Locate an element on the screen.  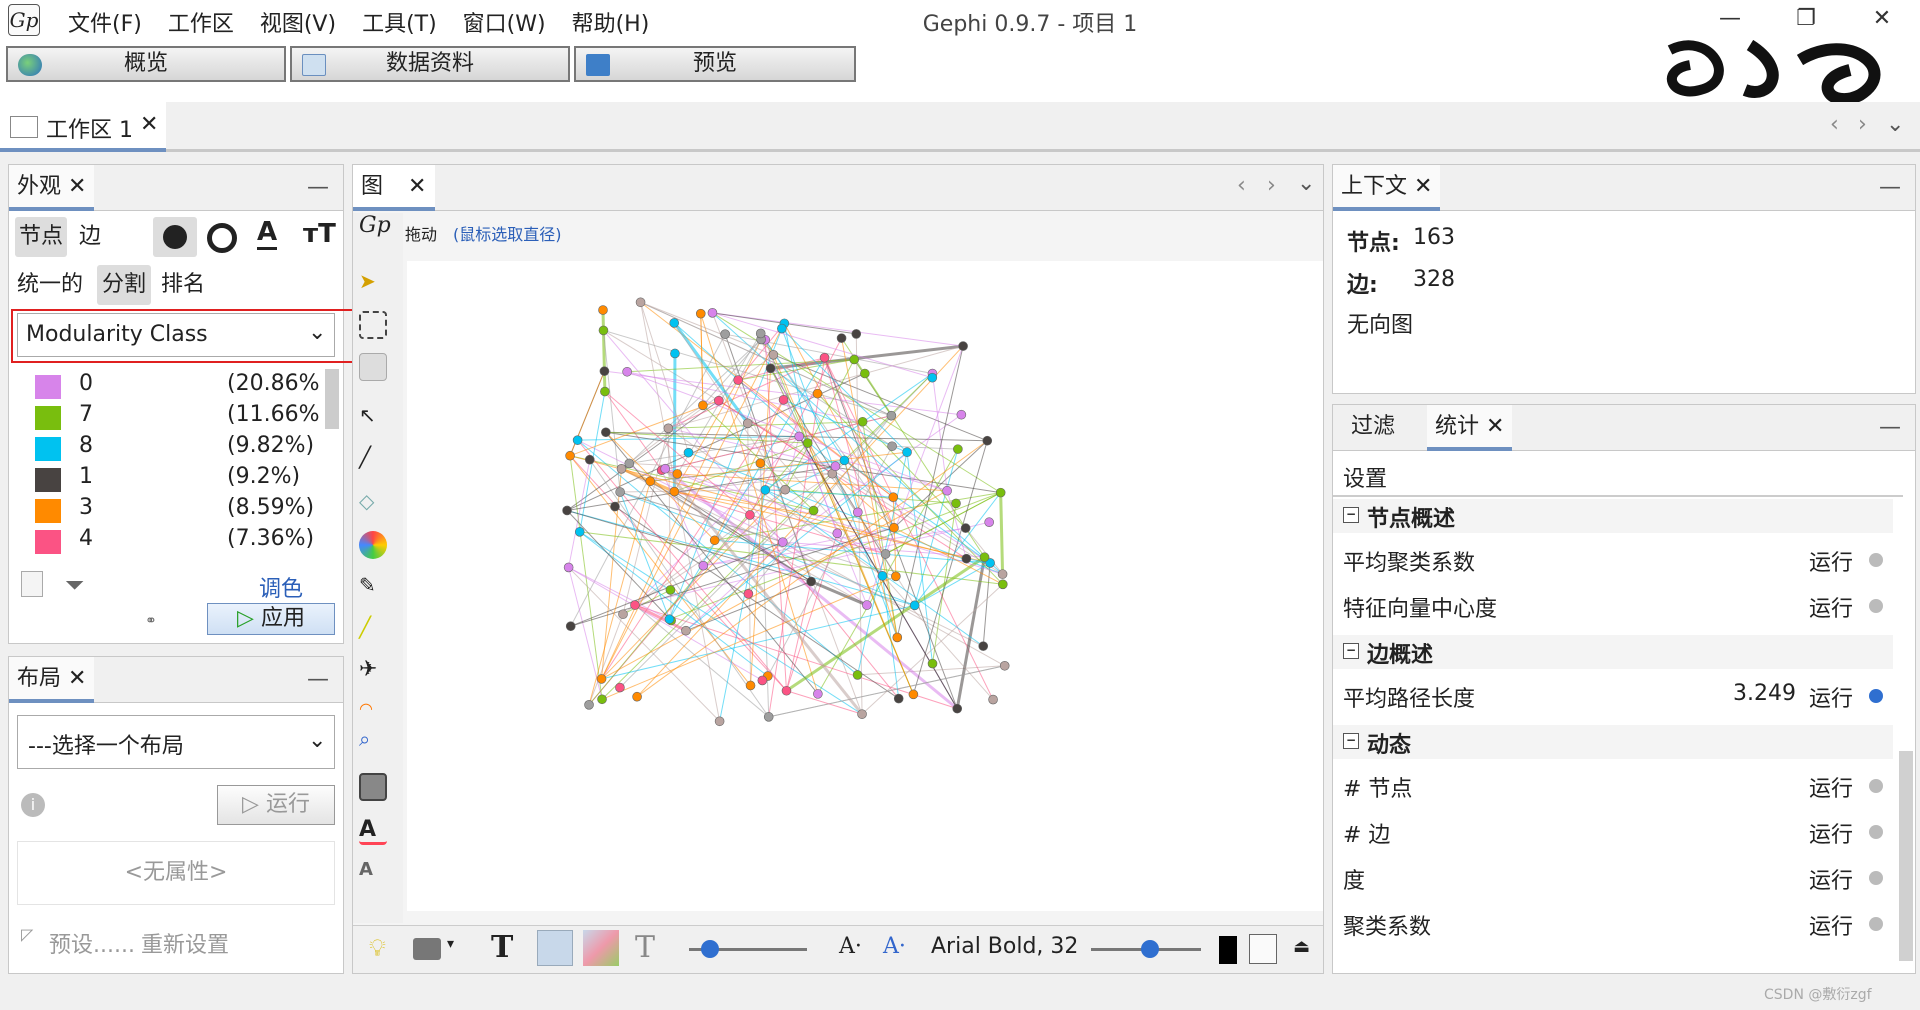
airplane-icon: ✈ is located at coordinates (373, 671).